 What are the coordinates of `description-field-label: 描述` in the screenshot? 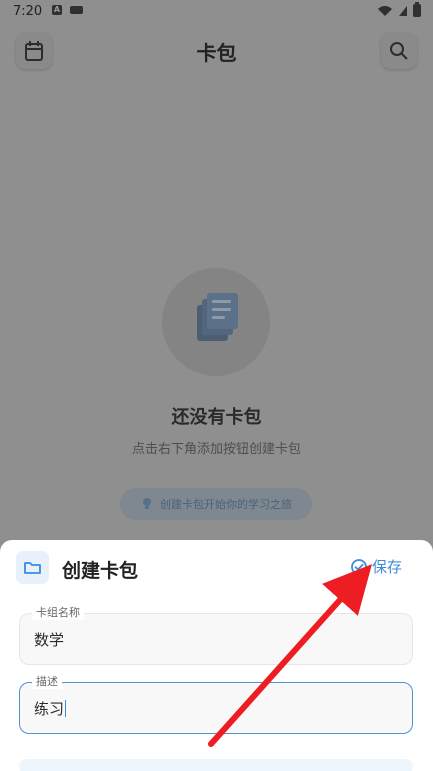 It's located at (47, 682).